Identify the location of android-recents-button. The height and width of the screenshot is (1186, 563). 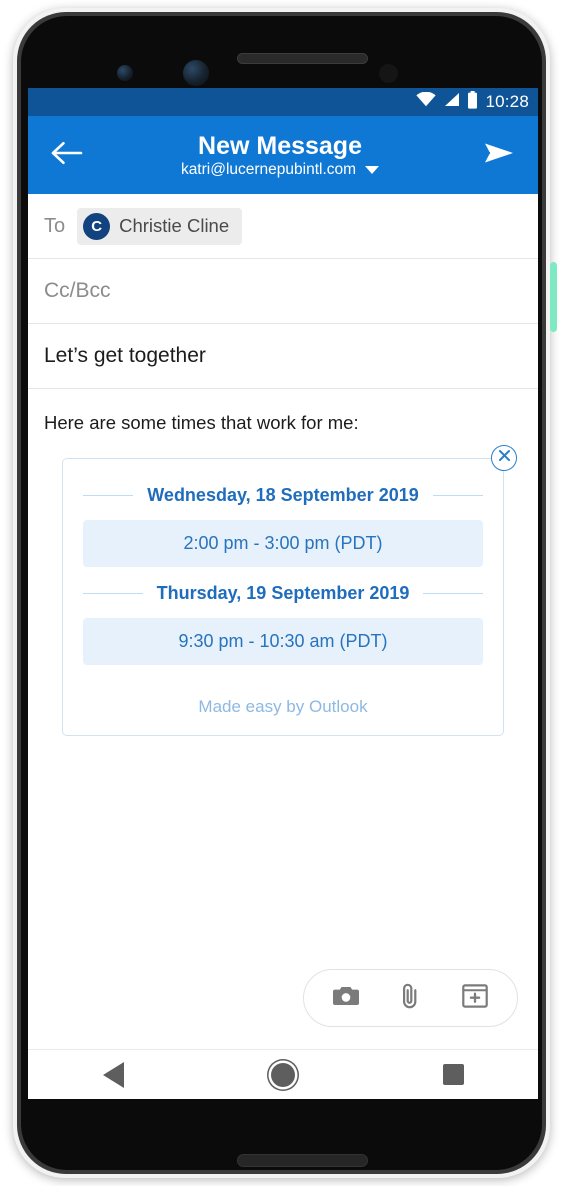
(453, 1075).